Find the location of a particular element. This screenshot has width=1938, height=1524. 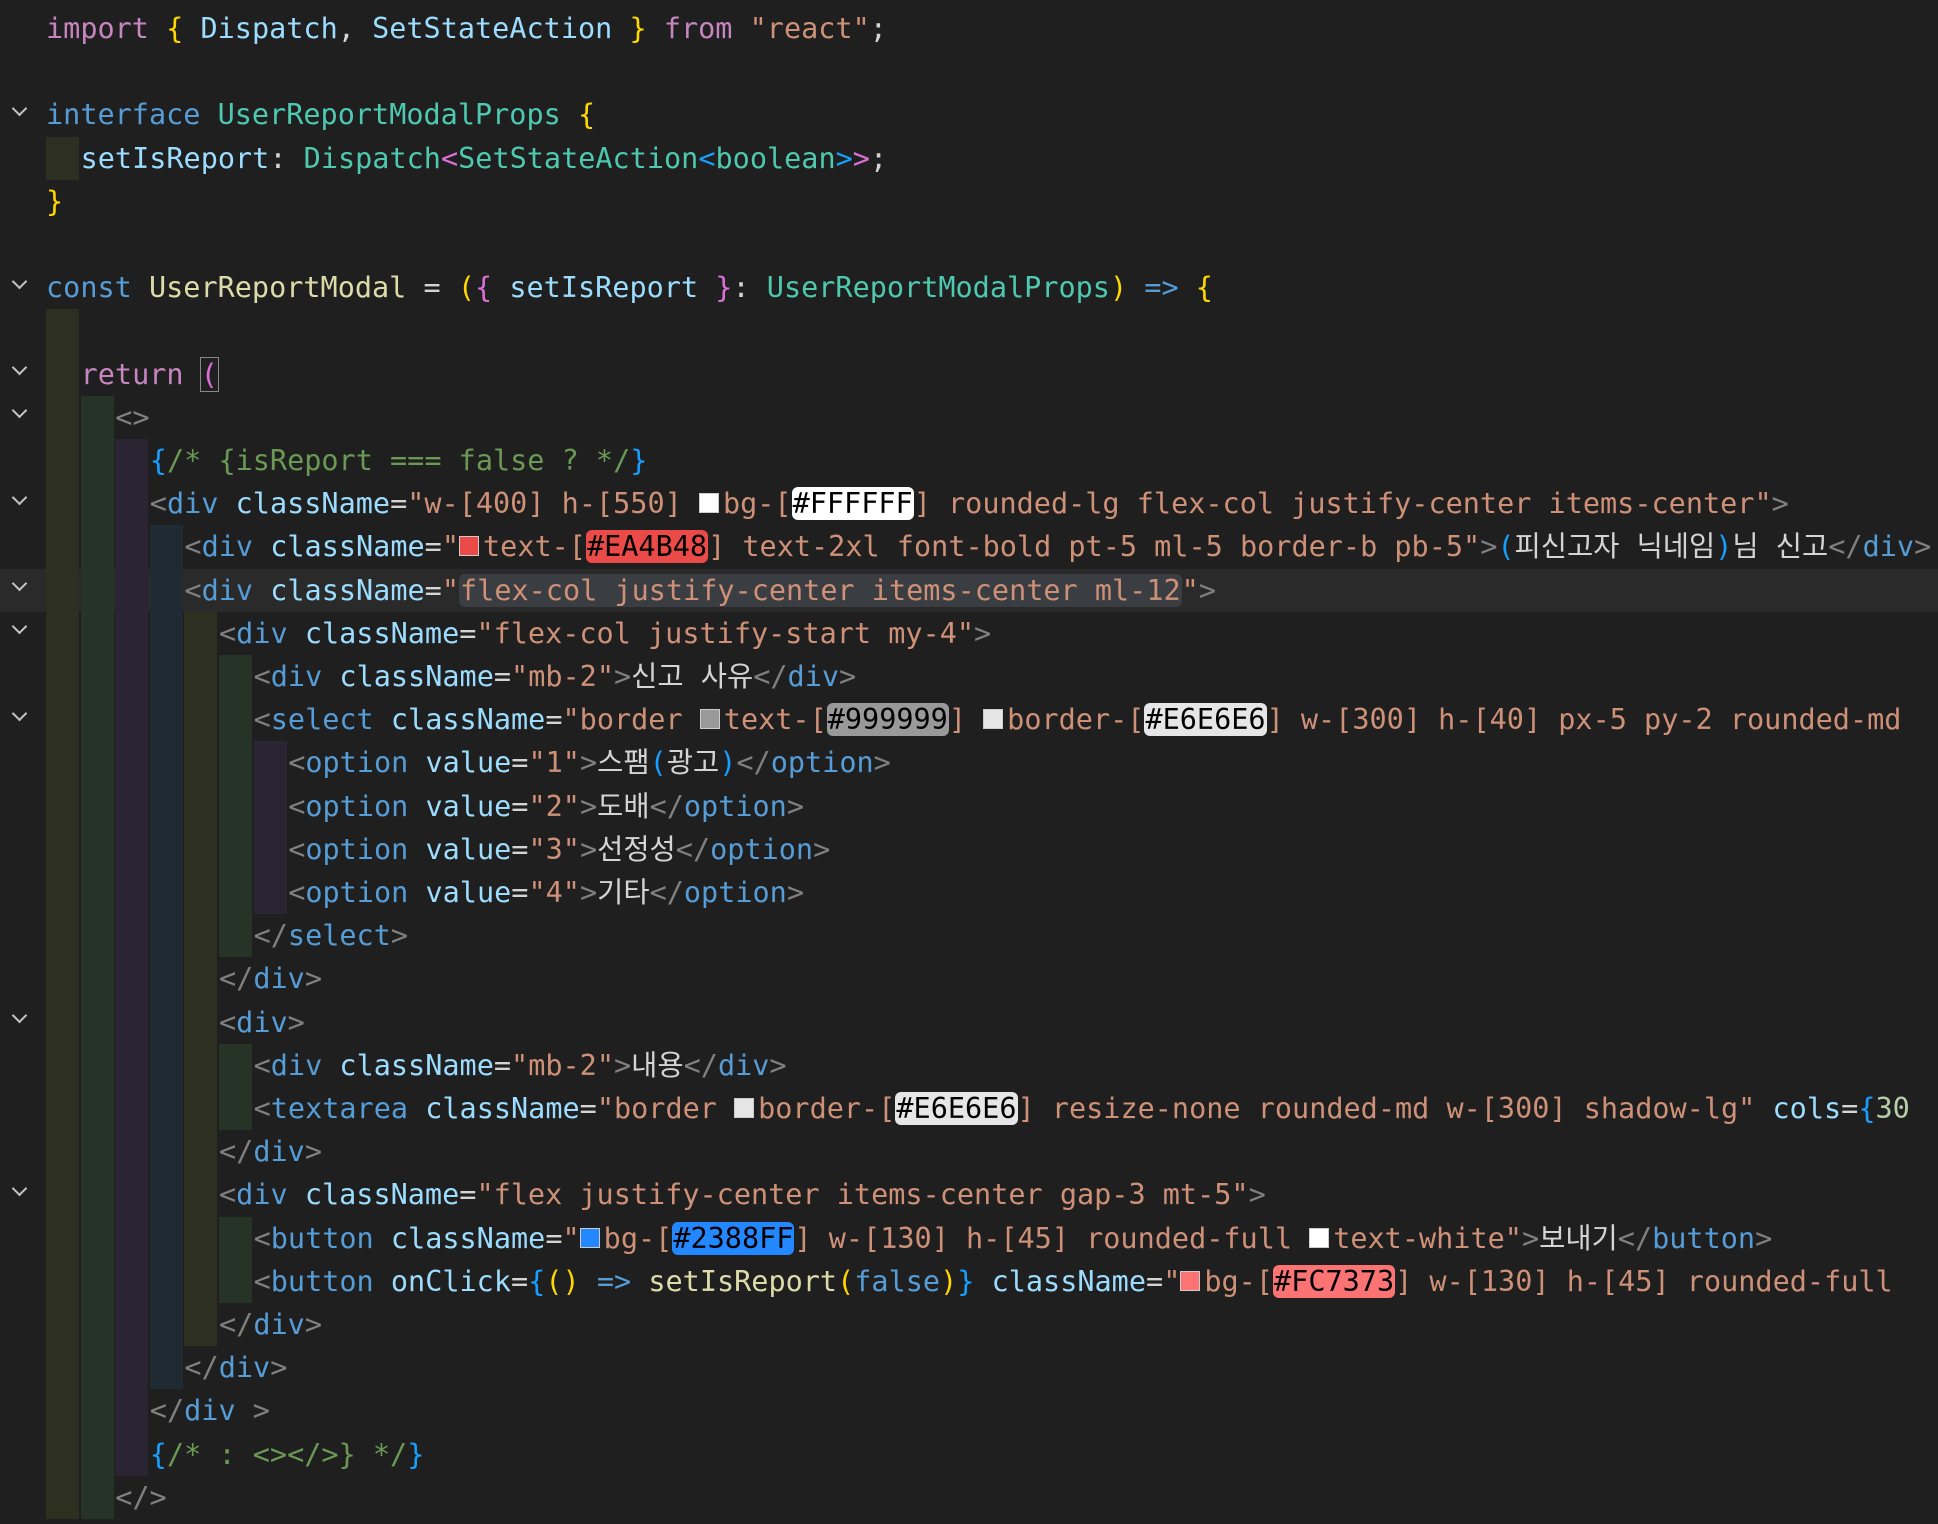

code-line: } is located at coordinates (969, 201).